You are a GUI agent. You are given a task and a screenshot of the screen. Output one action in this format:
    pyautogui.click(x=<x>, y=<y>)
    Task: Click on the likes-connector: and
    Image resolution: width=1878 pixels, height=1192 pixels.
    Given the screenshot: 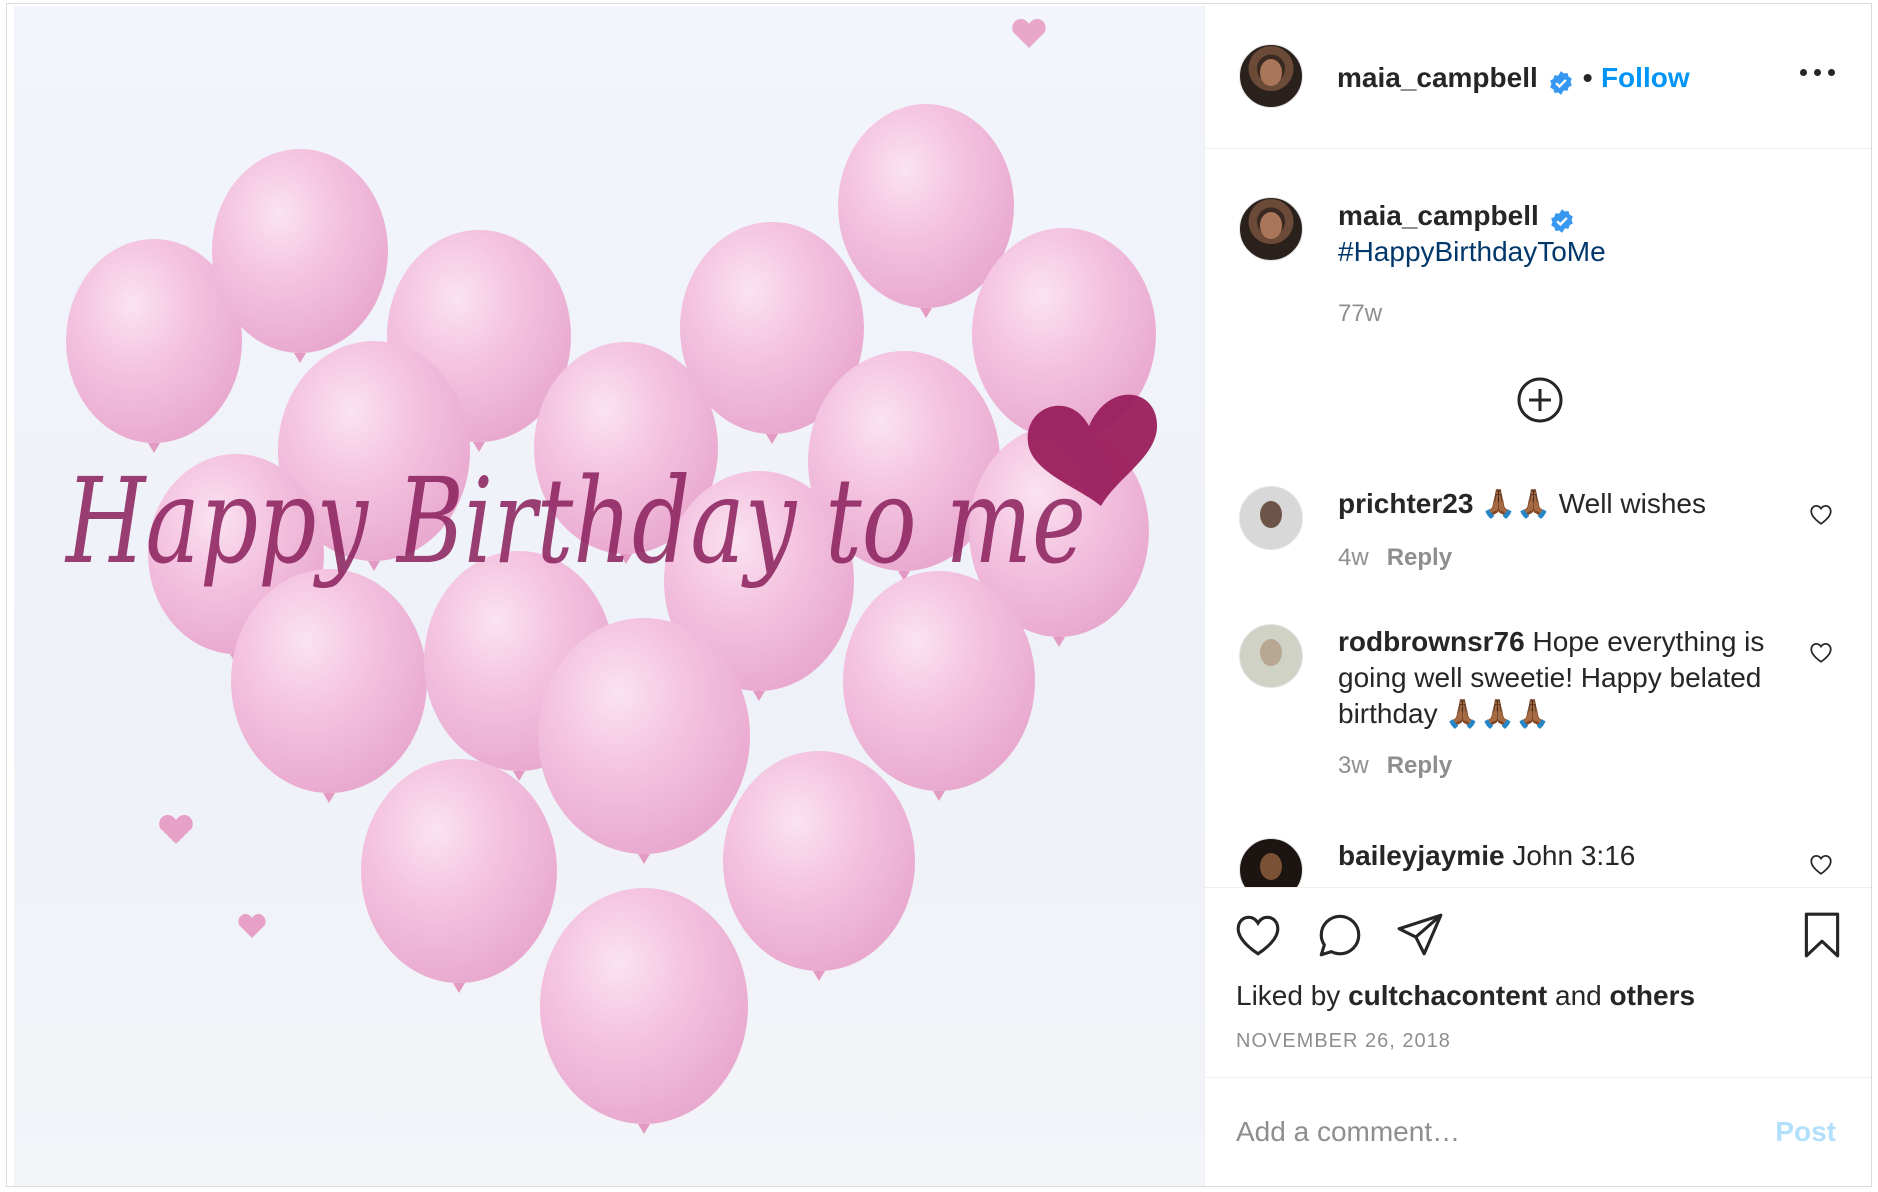 What is the action you would take?
    pyautogui.click(x=1578, y=995)
    